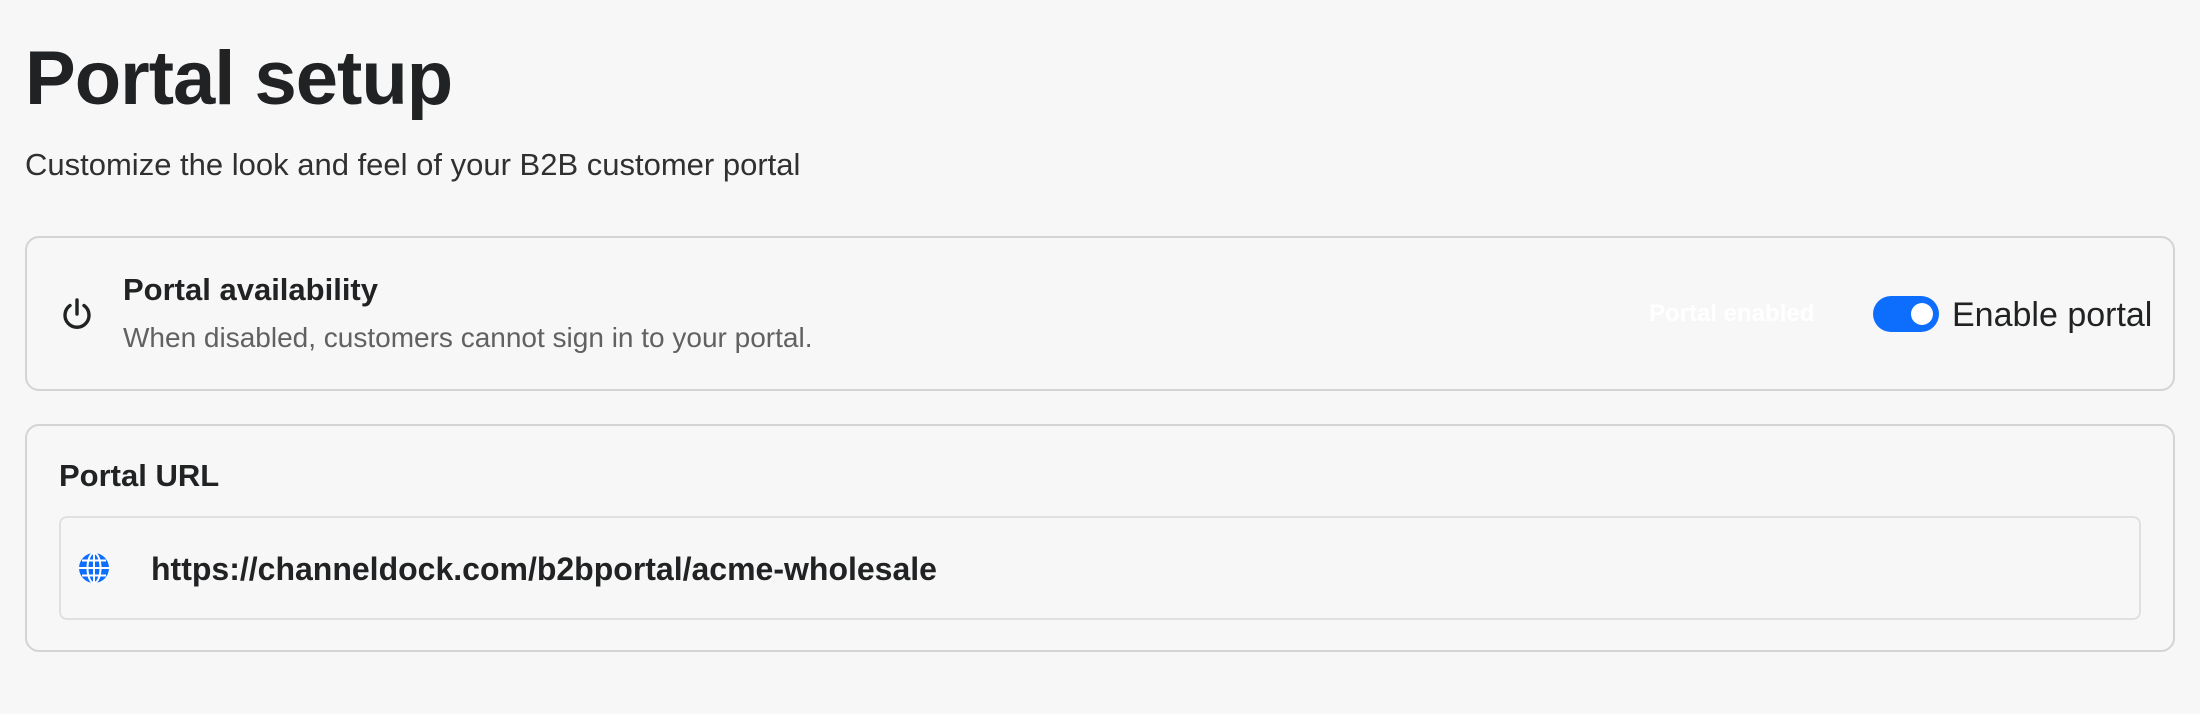  What do you see at coordinates (250, 289) in the screenshot?
I see `availability-title: Portal availability` at bounding box center [250, 289].